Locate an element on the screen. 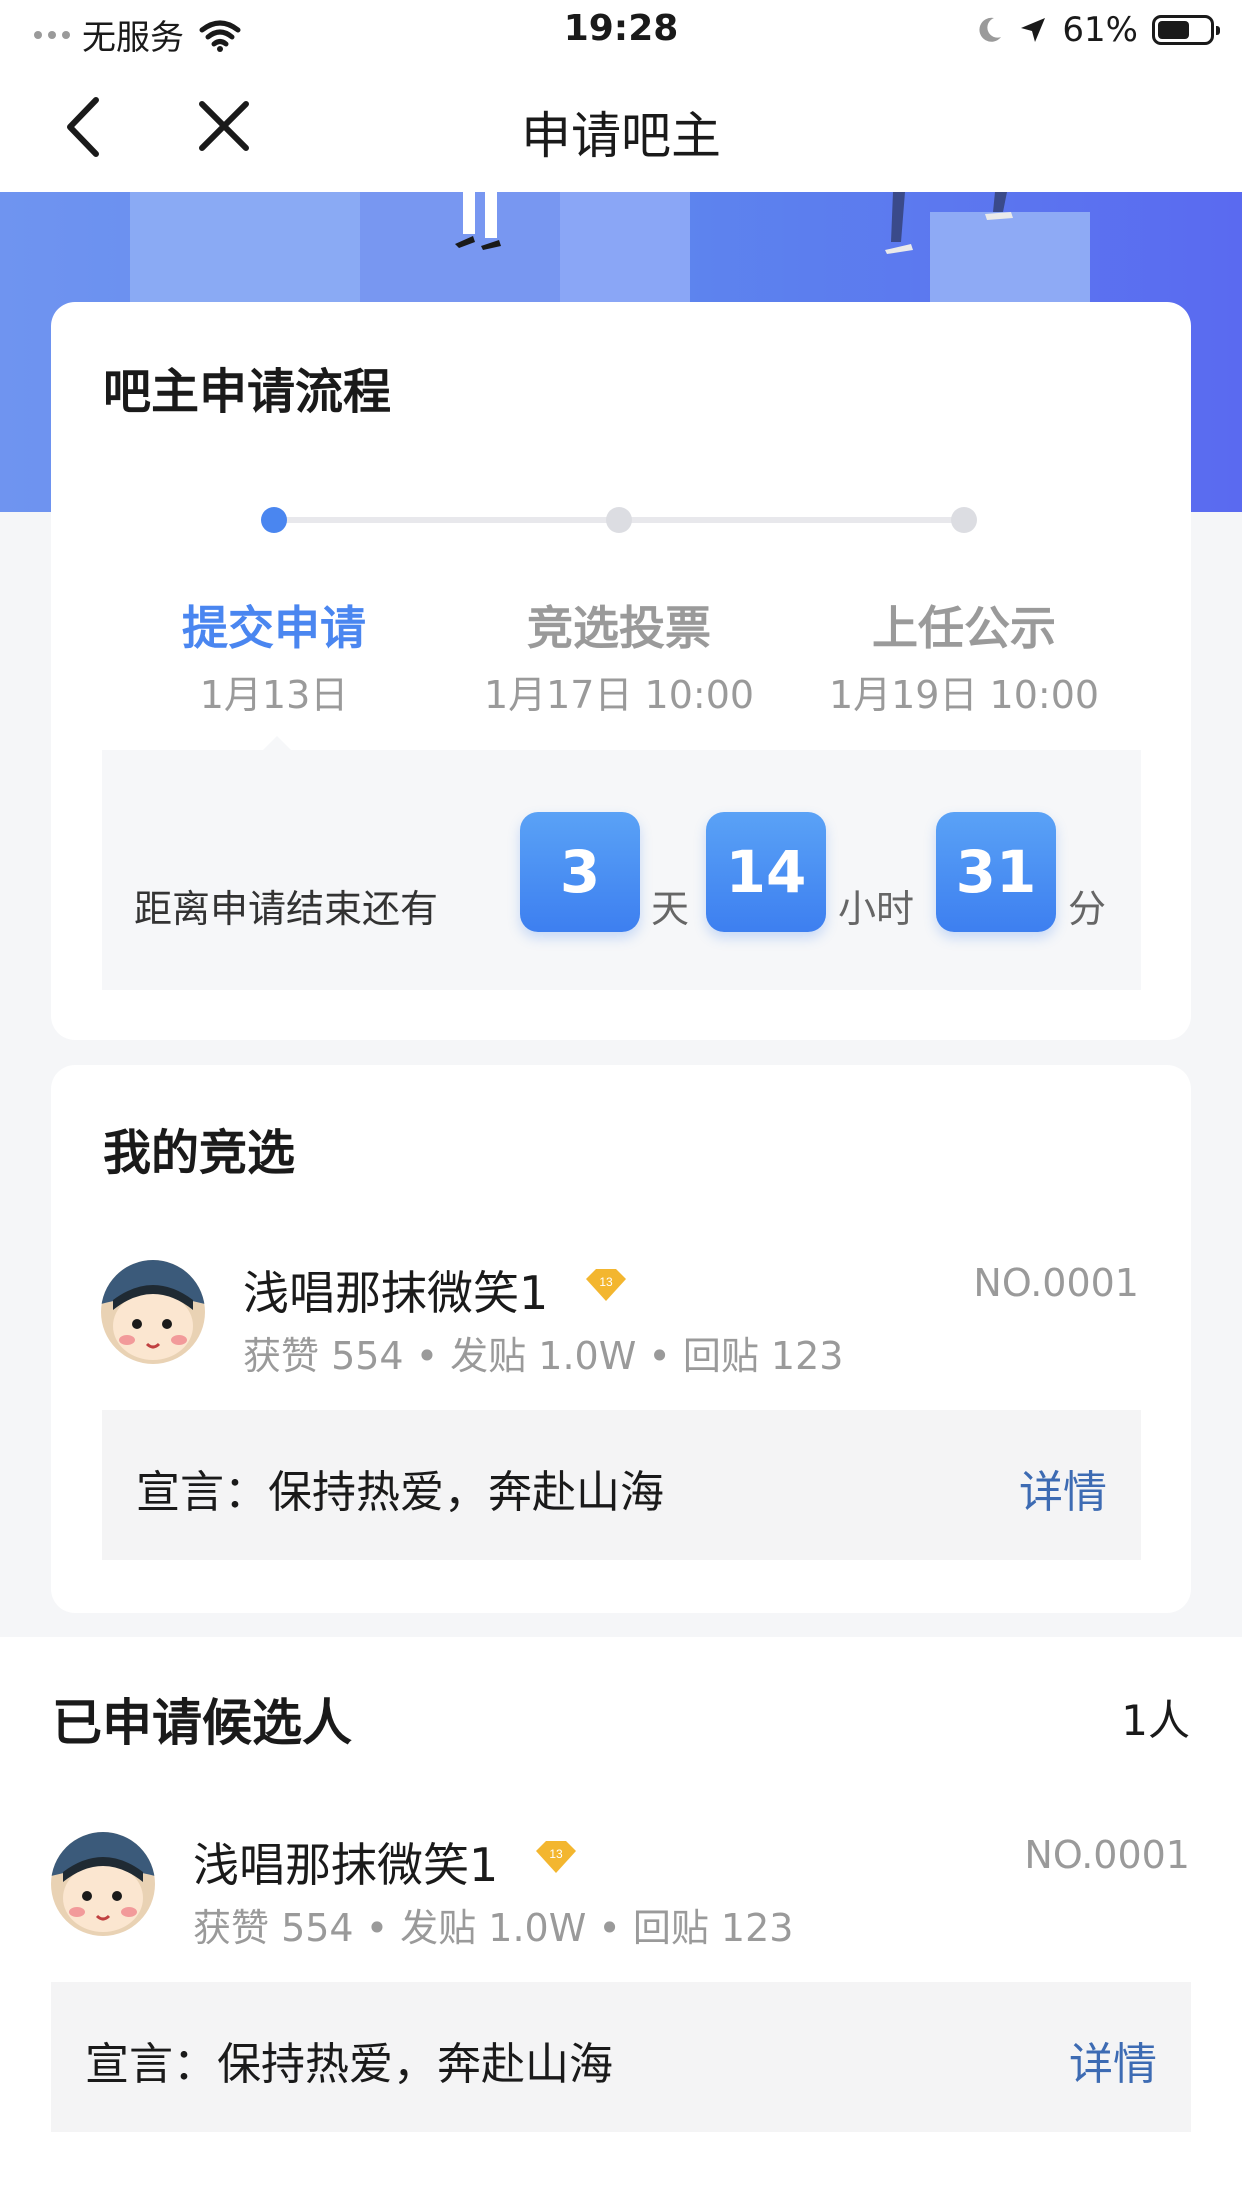  page-title: 申请吧主 is located at coordinates (621, 136).